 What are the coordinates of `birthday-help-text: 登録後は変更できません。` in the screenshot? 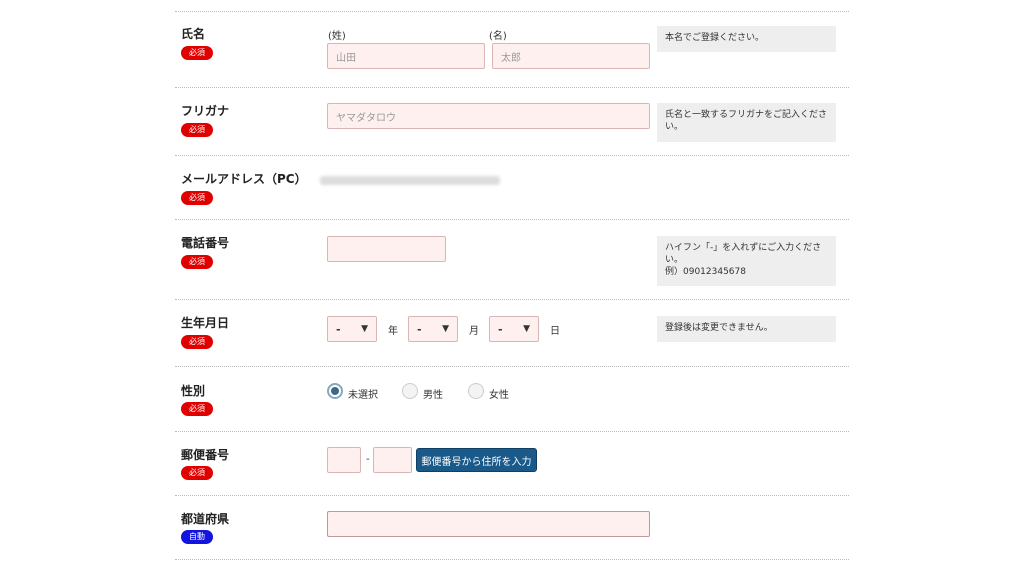 It's located at (746, 329).